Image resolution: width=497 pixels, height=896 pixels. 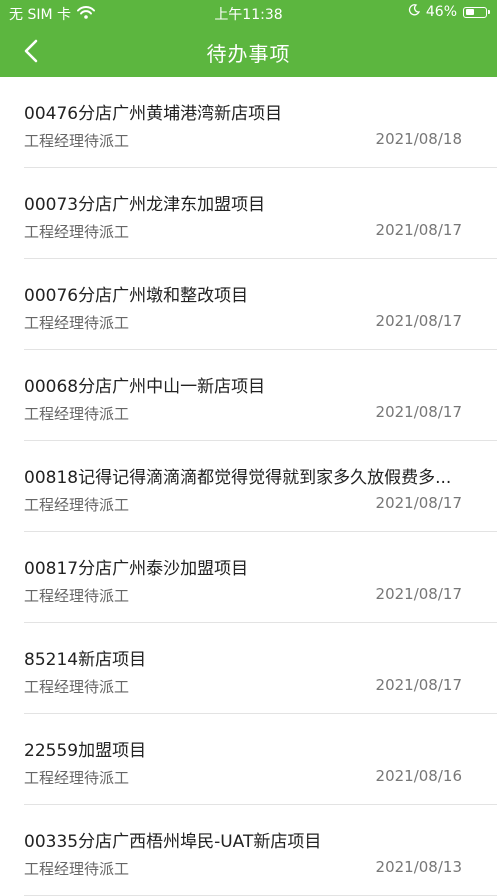 I want to click on page-title: 待办事项, so click(x=248, y=54).